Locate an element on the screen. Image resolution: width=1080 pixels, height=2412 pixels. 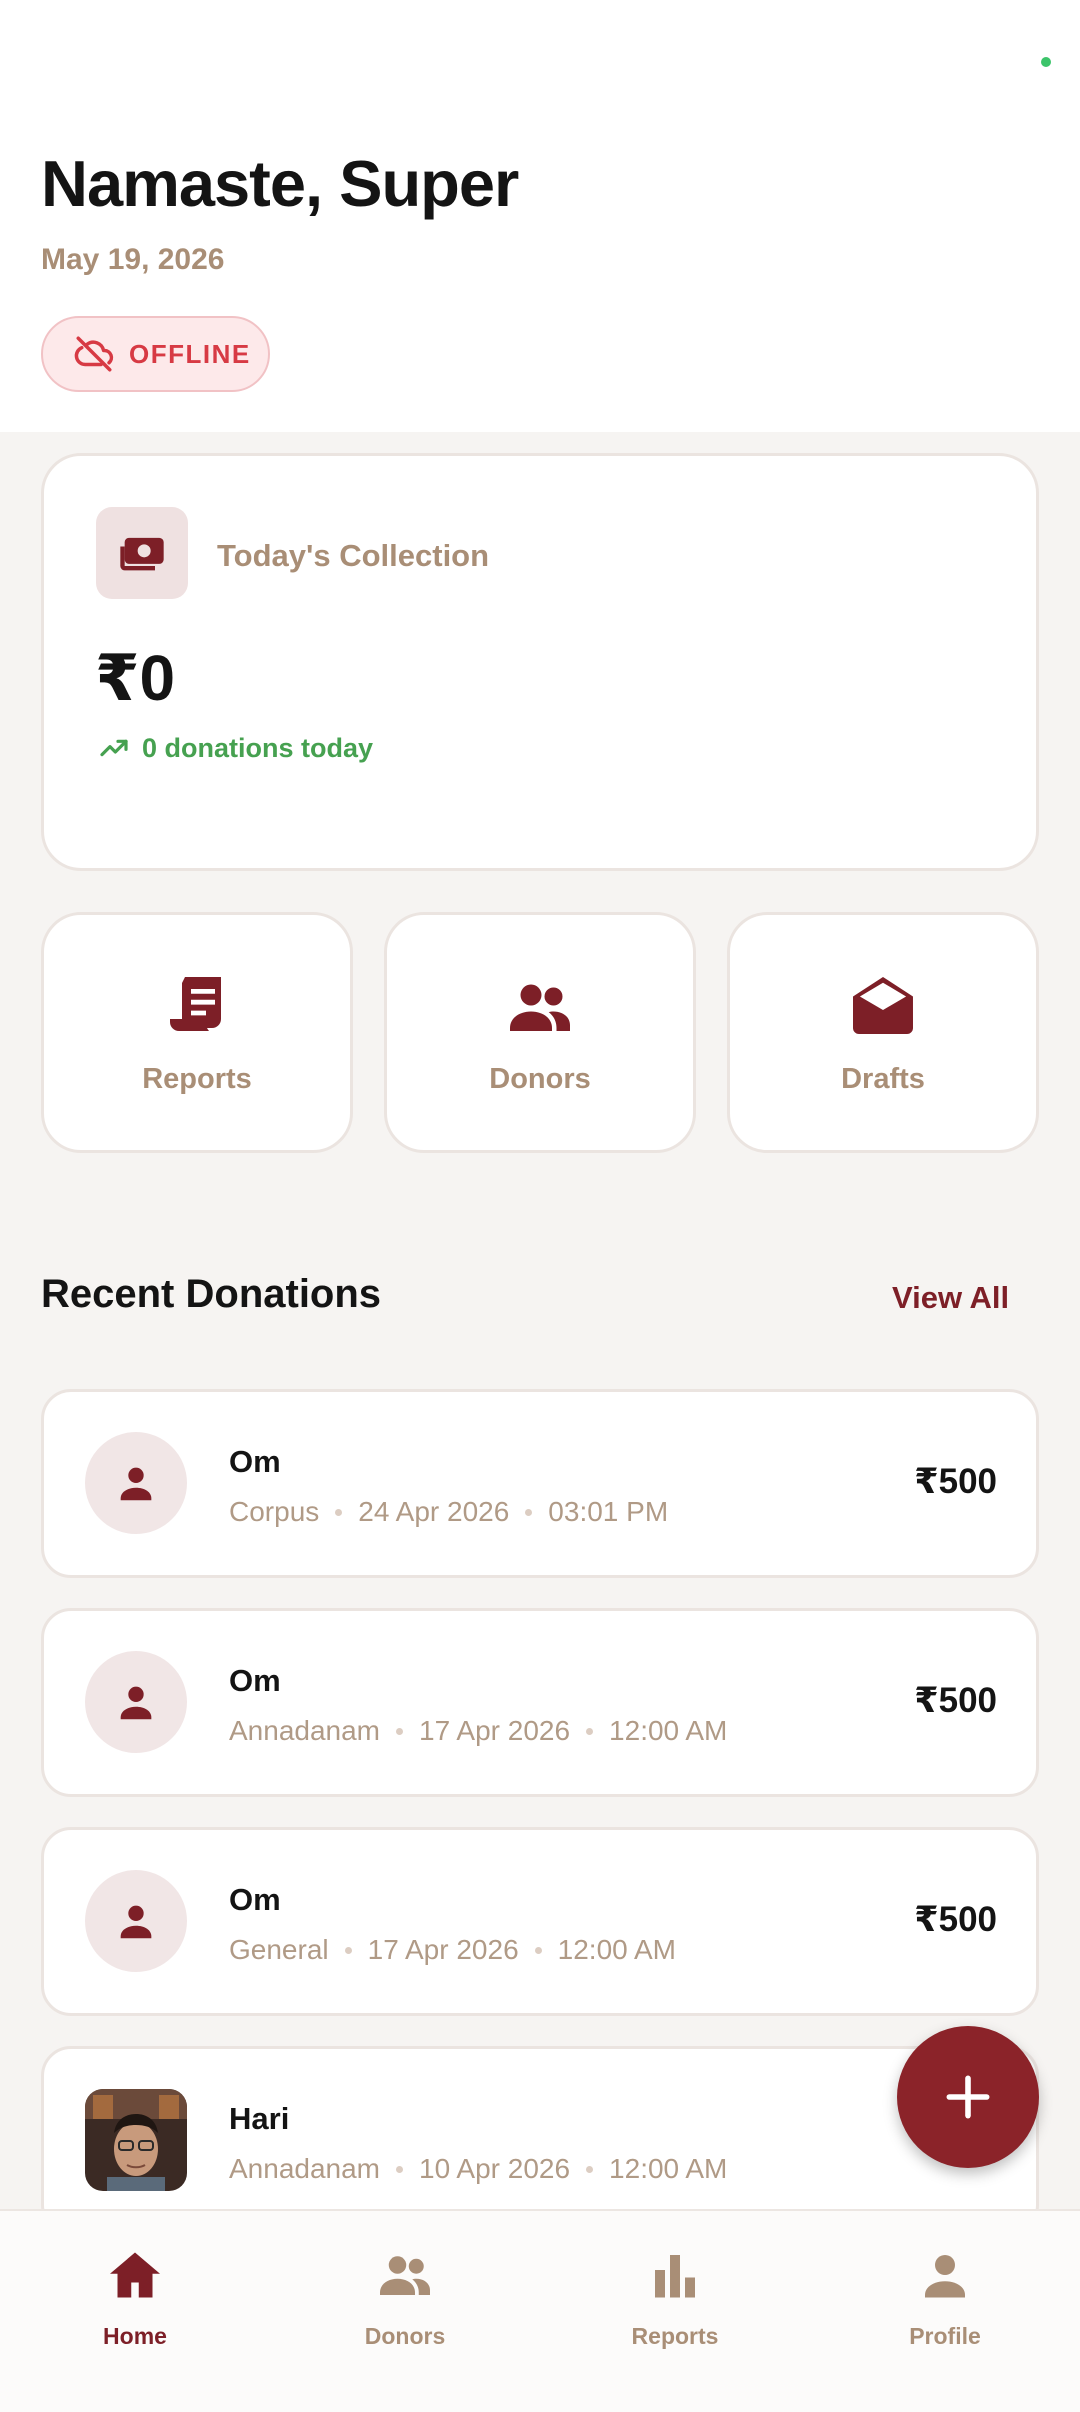
donor-photo is located at coordinates (136, 2140).